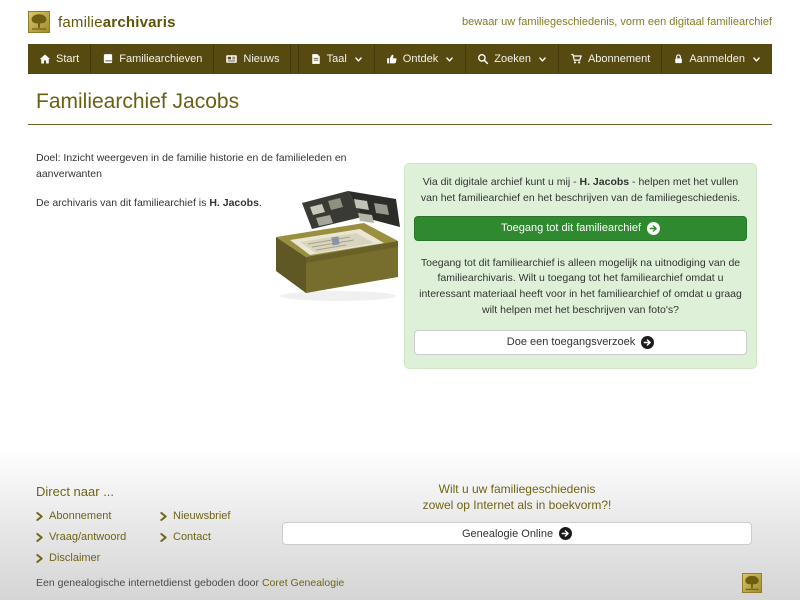  Describe the element at coordinates (678, 59) in the screenshot. I see `lock-icon` at that location.